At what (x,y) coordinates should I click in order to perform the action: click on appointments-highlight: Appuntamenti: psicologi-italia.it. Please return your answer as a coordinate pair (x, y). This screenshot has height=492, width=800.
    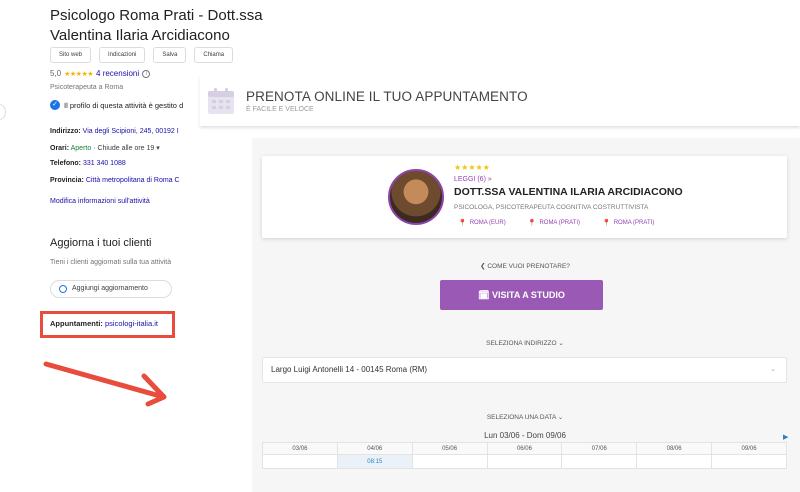
    Looking at the image, I should click on (107, 324).